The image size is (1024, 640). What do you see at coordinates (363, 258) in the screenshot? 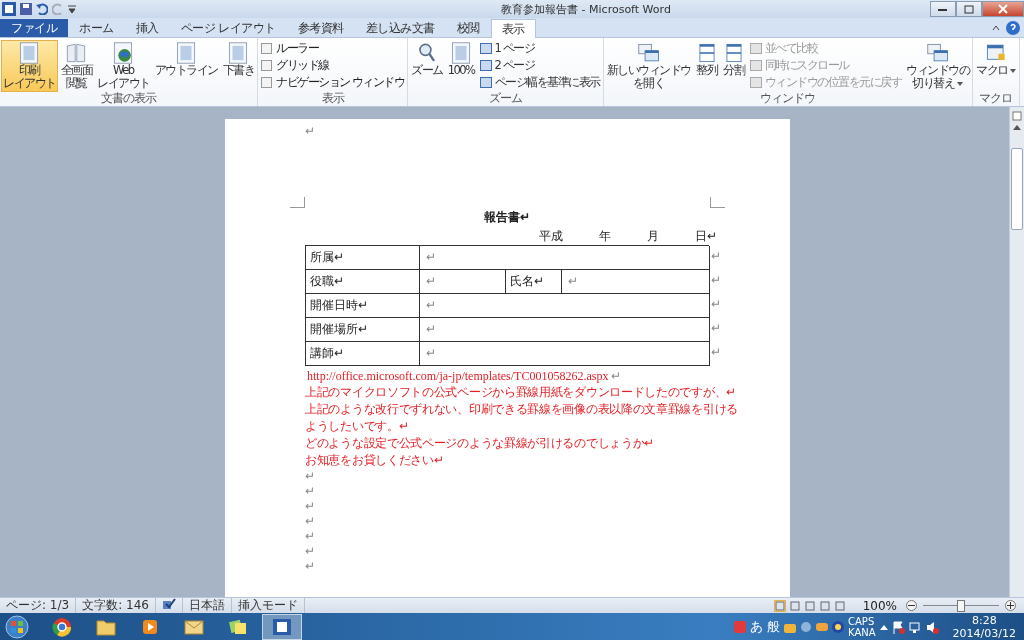
I see `table-cell: 所属↵` at bounding box center [363, 258].